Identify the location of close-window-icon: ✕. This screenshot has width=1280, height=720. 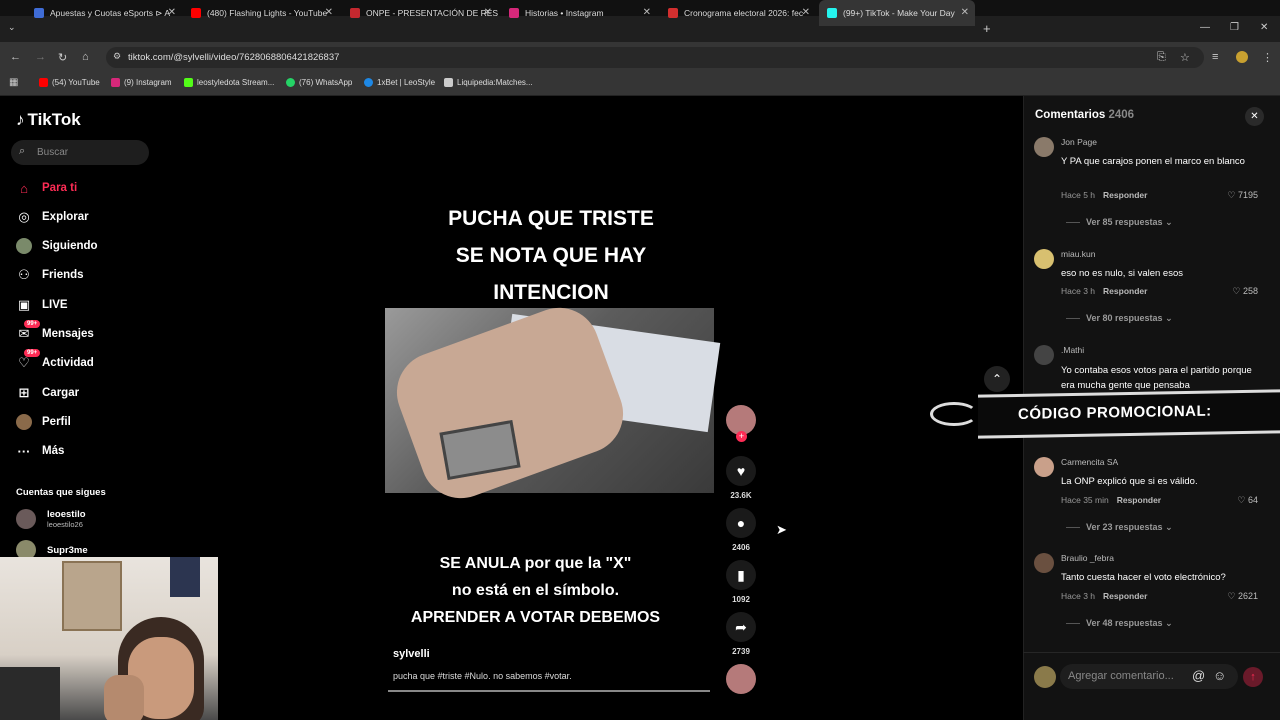
(1264, 27).